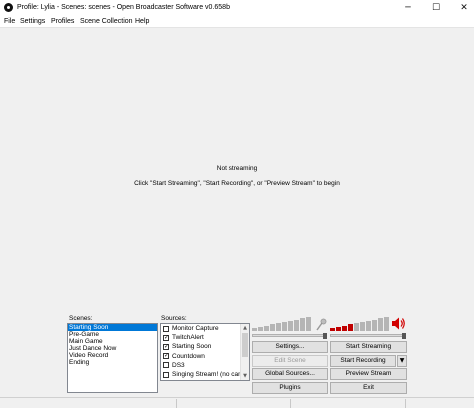 The height and width of the screenshot is (408, 474). I want to click on scene-item: Pre-Game, so click(112, 334).